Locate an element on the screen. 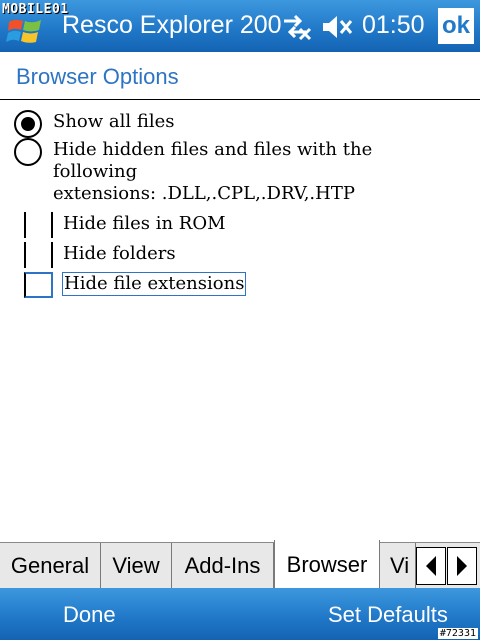 The image size is (480, 640). checkbox-label: Hide file extensions is located at coordinates (154, 284).